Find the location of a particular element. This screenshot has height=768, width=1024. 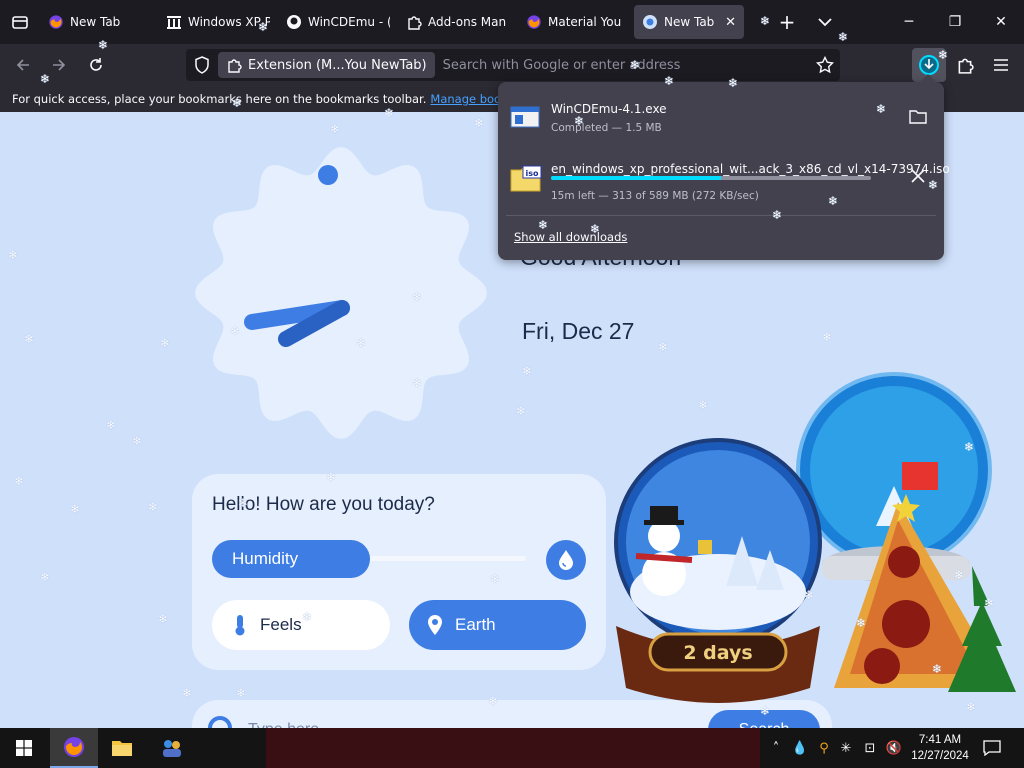

tab: New Tab ✕ is located at coordinates (689, 22).